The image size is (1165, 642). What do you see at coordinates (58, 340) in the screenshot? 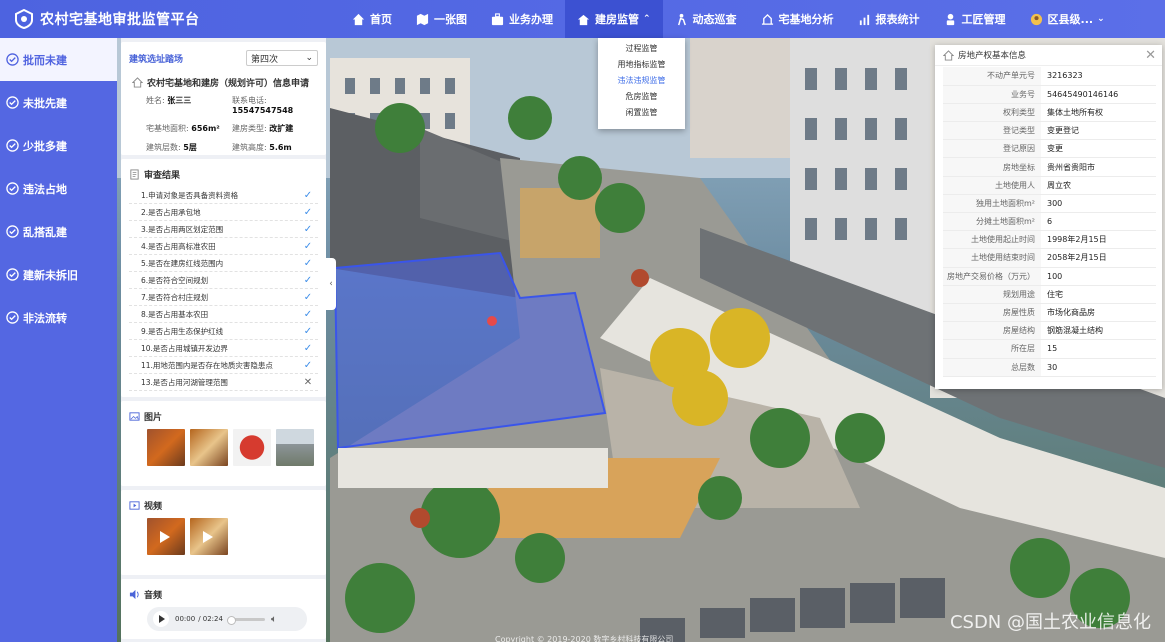
I see `left-sidebar: 批而未建 未批先建 少批多建 违法占地 乱搭乱建 建新未拆旧 非法流转` at bounding box center [58, 340].